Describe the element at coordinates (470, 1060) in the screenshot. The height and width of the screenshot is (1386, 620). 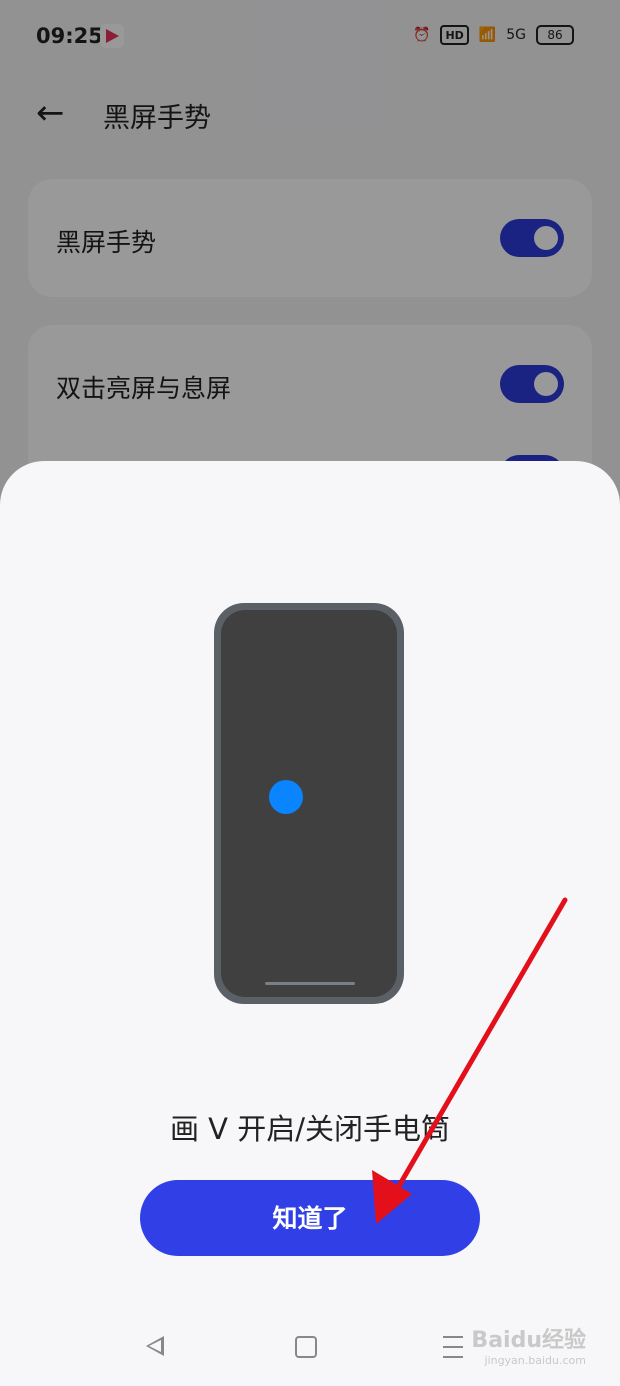
I see `red-annotation-arrow` at that location.